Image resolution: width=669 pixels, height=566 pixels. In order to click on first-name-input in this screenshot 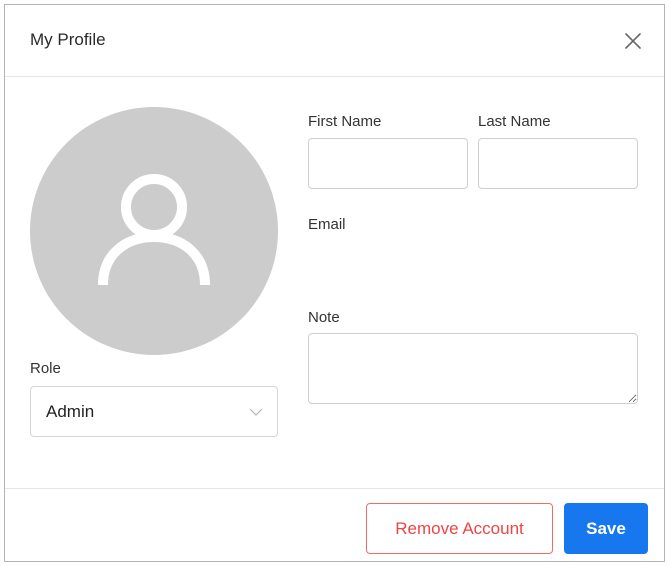, I will do `click(388, 163)`.